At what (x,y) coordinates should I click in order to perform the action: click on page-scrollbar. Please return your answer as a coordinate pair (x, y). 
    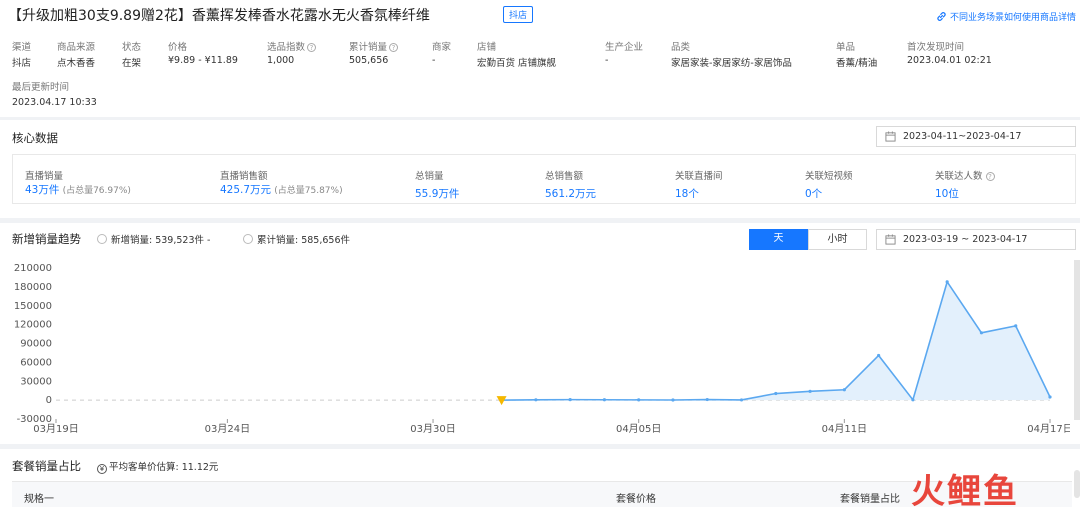
    Looking at the image, I should click on (1077, 484).